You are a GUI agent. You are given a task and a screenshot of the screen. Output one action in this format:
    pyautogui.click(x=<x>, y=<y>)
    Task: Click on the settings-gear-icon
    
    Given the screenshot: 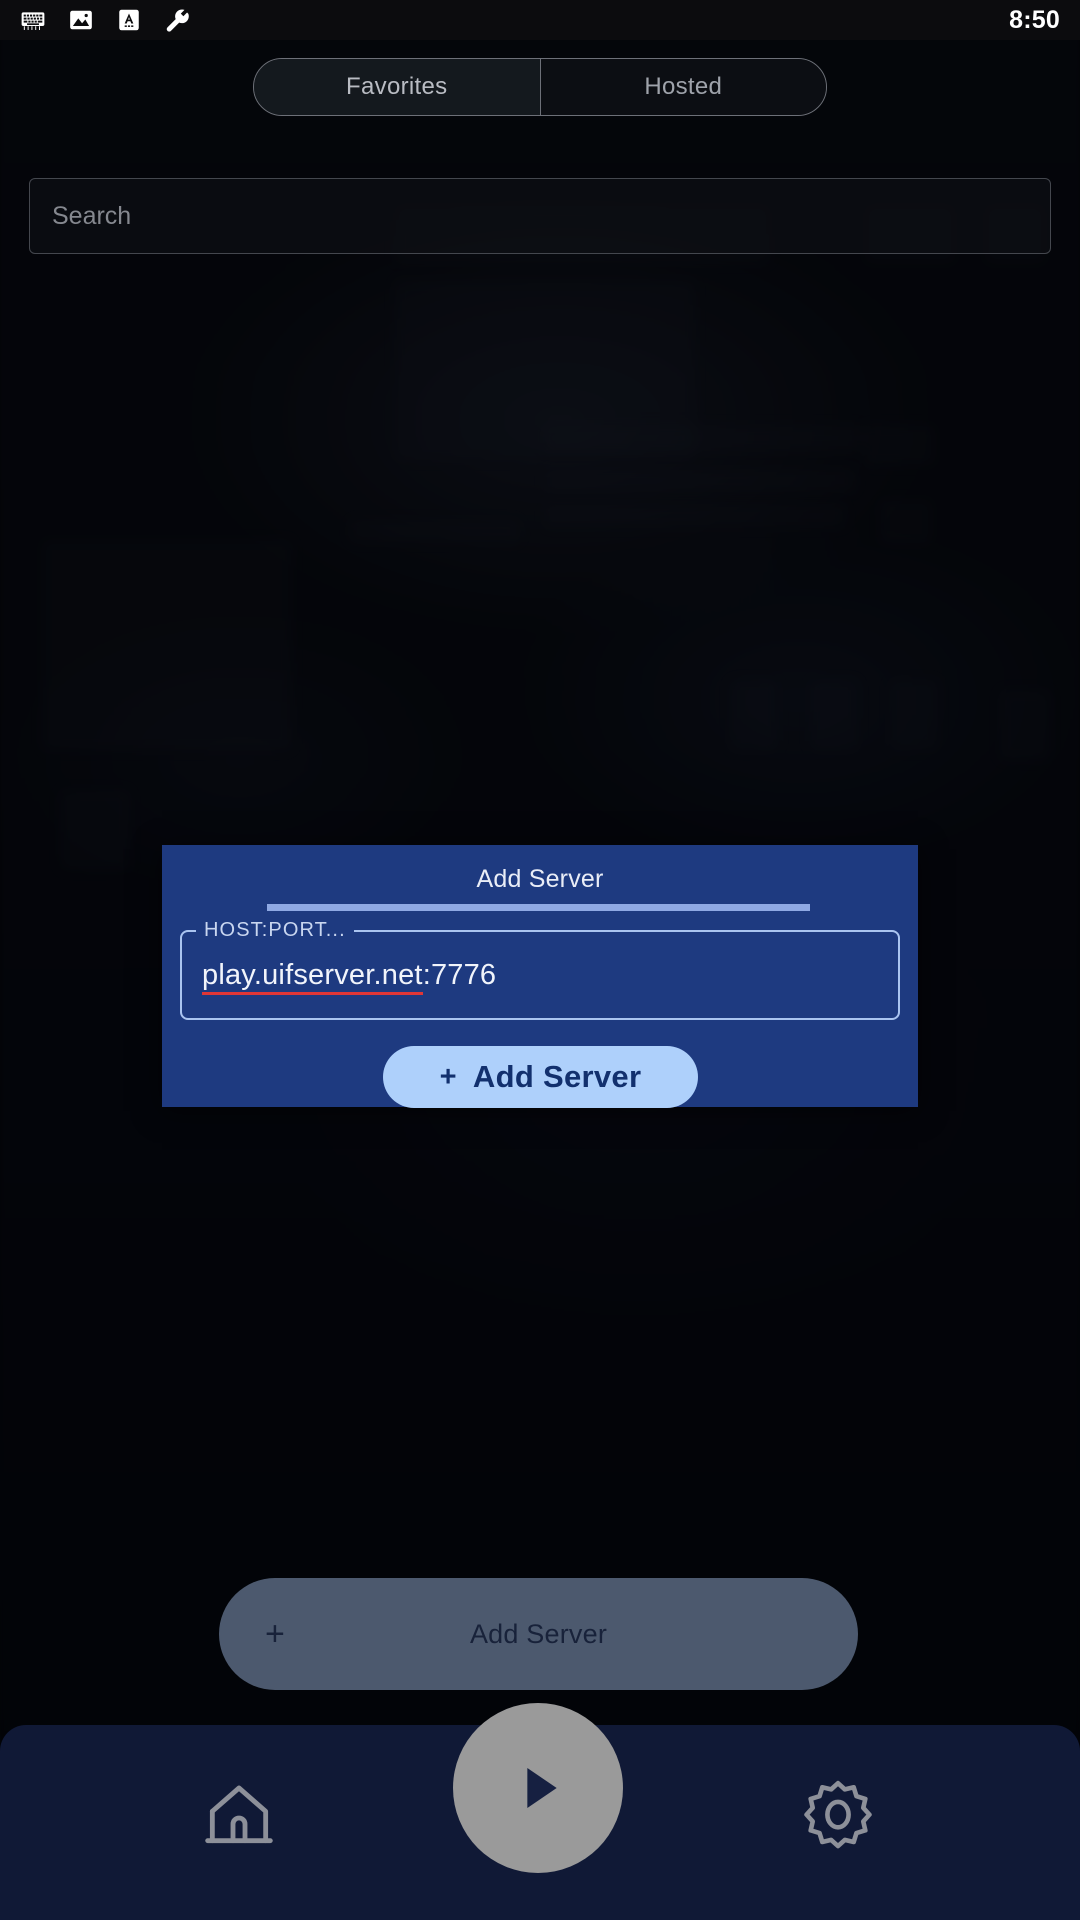 What is the action you would take?
    pyautogui.click(x=838, y=1814)
    